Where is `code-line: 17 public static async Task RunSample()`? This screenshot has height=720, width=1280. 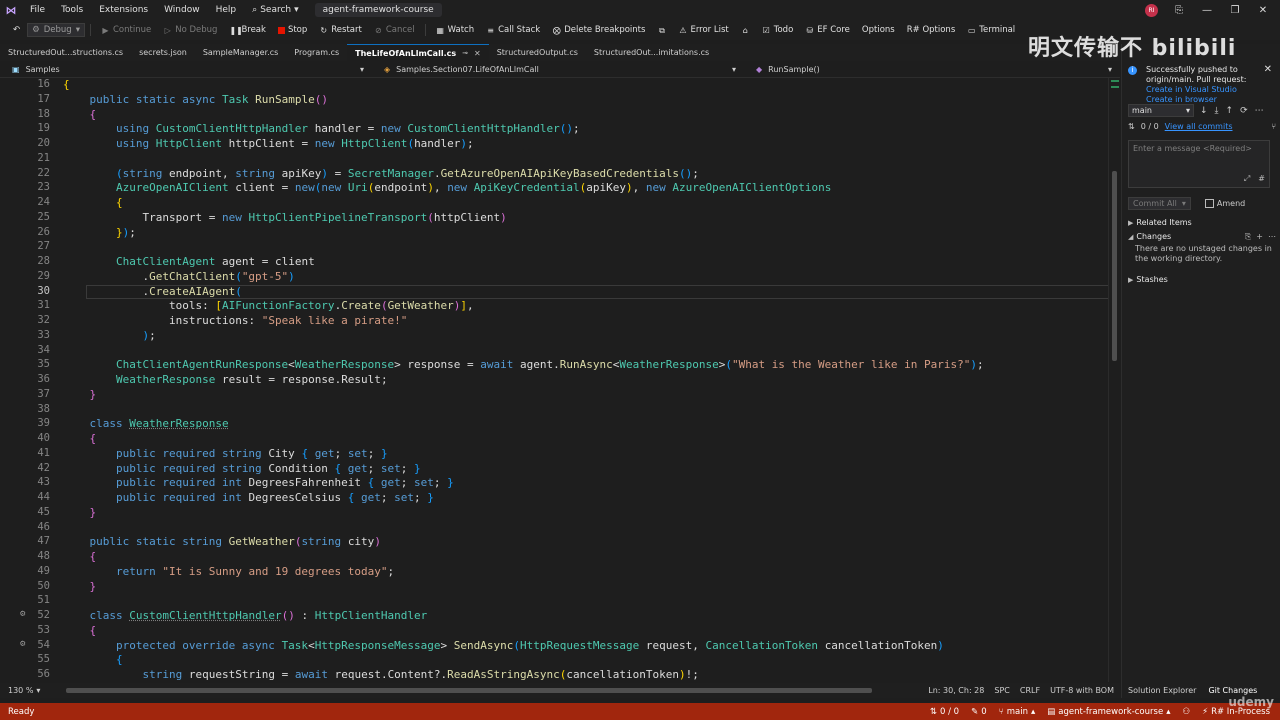
code-line: 17 public static async Task RunSample() is located at coordinates (554, 100).